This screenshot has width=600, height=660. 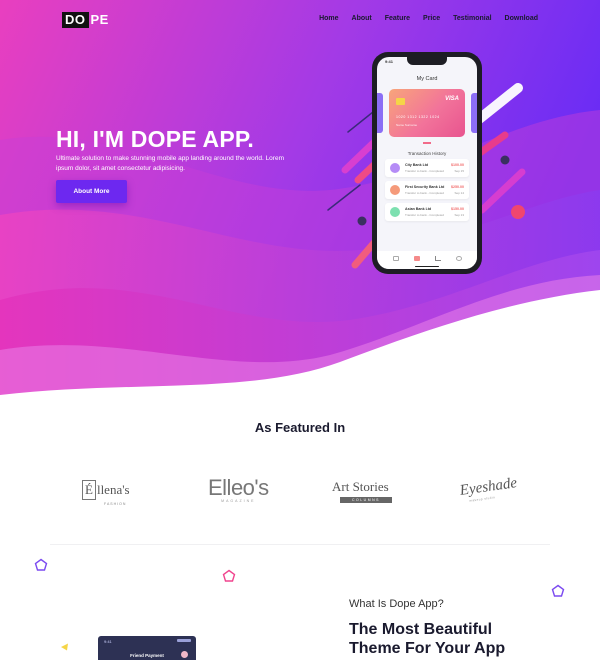 I want to click on status-icons, so click(x=184, y=640).